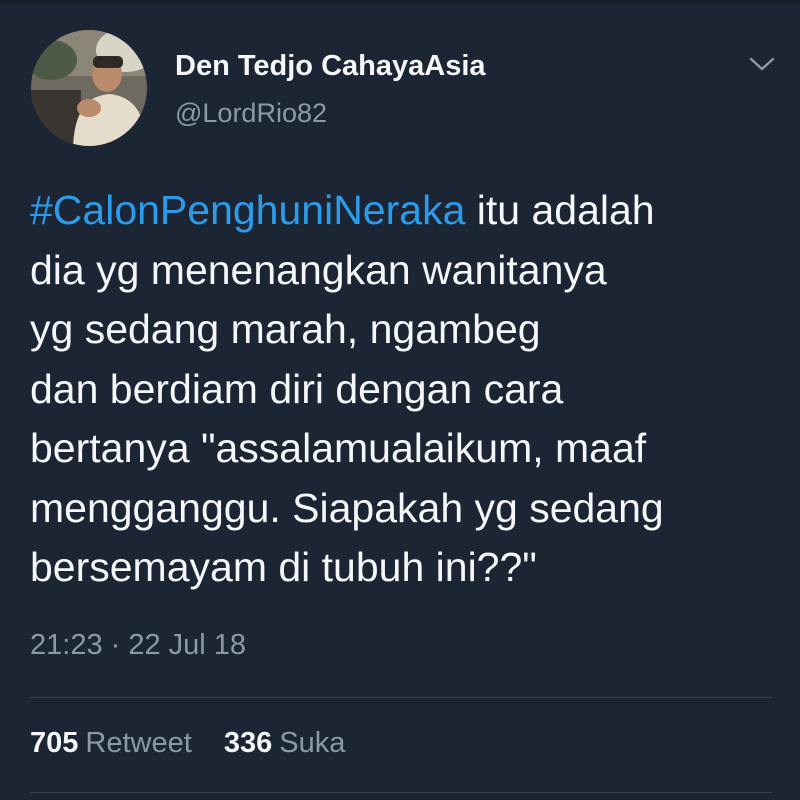 The image size is (800, 800). What do you see at coordinates (251, 113) in the screenshot?
I see `author-handle: @LordRio82` at bounding box center [251, 113].